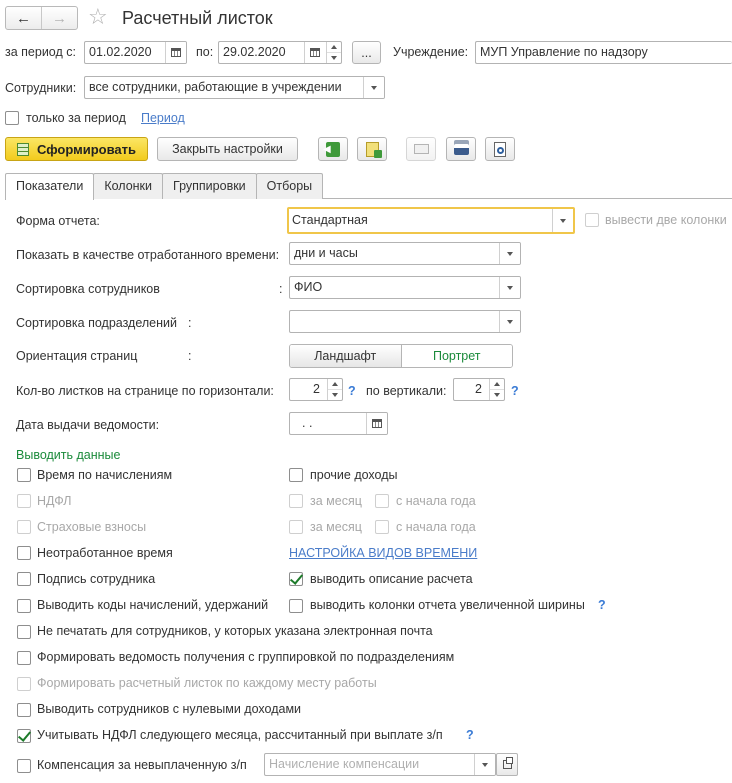  What do you see at coordinates (391, 579) in the screenshot?
I see `show-description-label: выводить описание расчета` at bounding box center [391, 579].